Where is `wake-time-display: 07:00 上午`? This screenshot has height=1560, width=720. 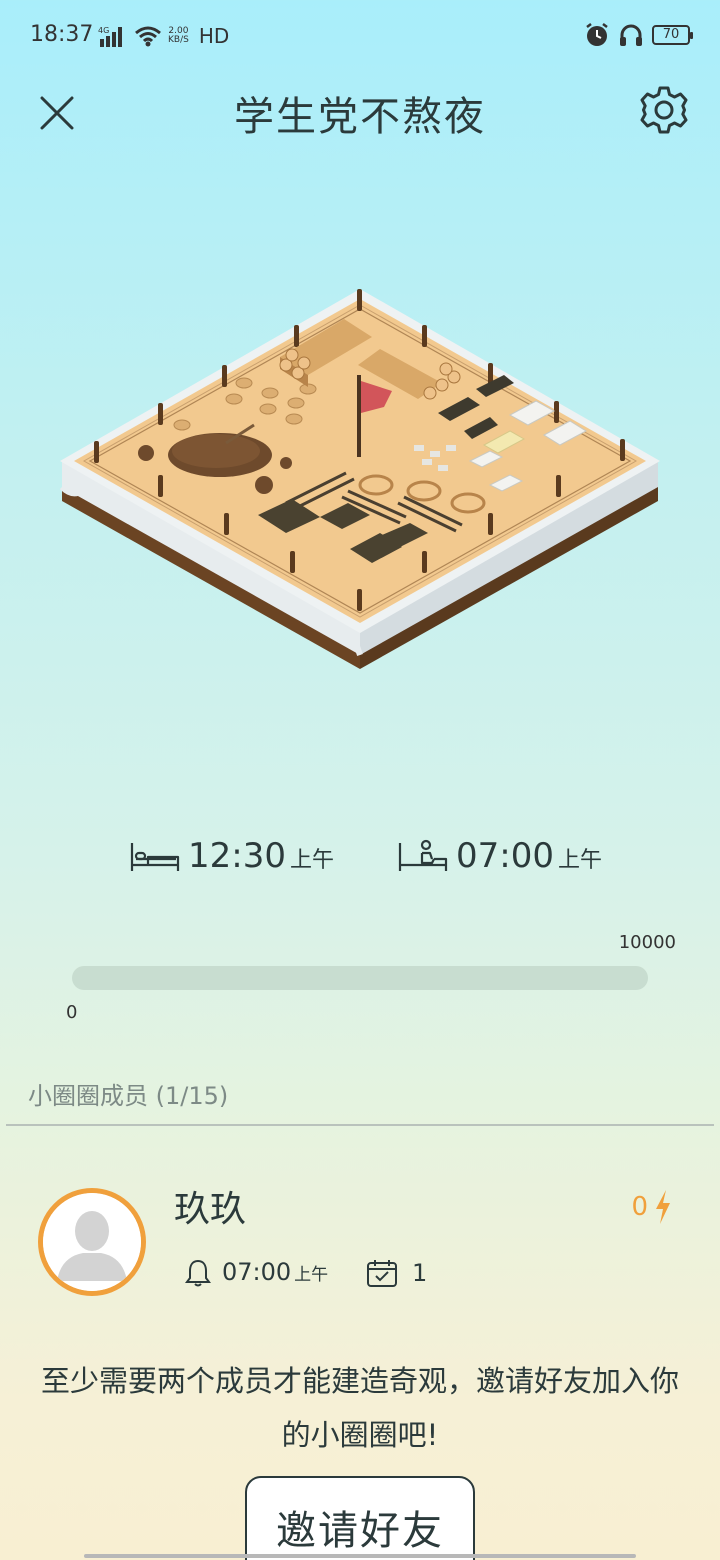
wake-time-display: 07:00 上午 is located at coordinates (500, 856).